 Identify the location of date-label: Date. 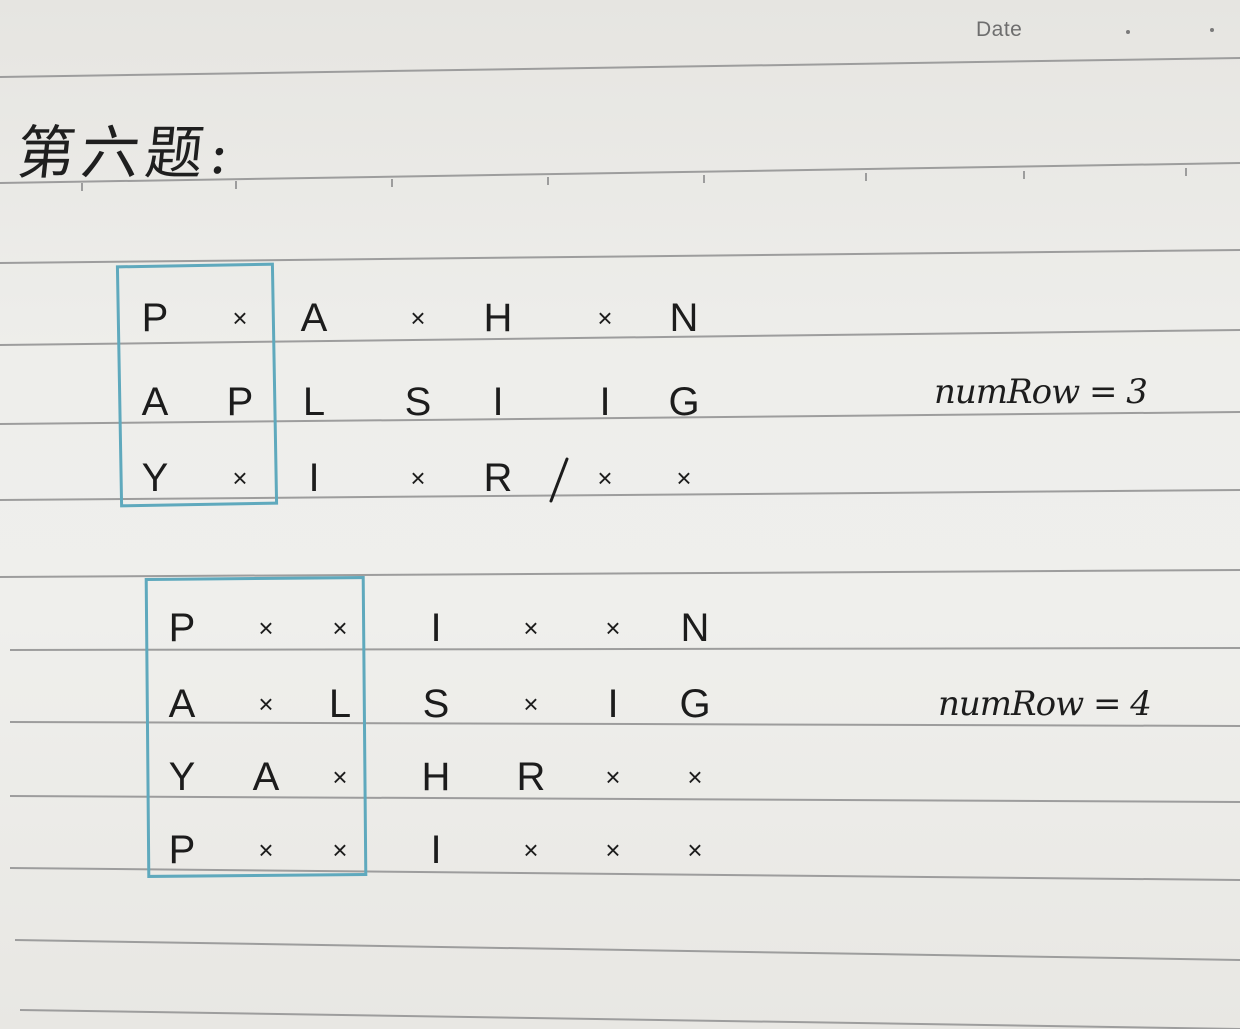
(999, 29).